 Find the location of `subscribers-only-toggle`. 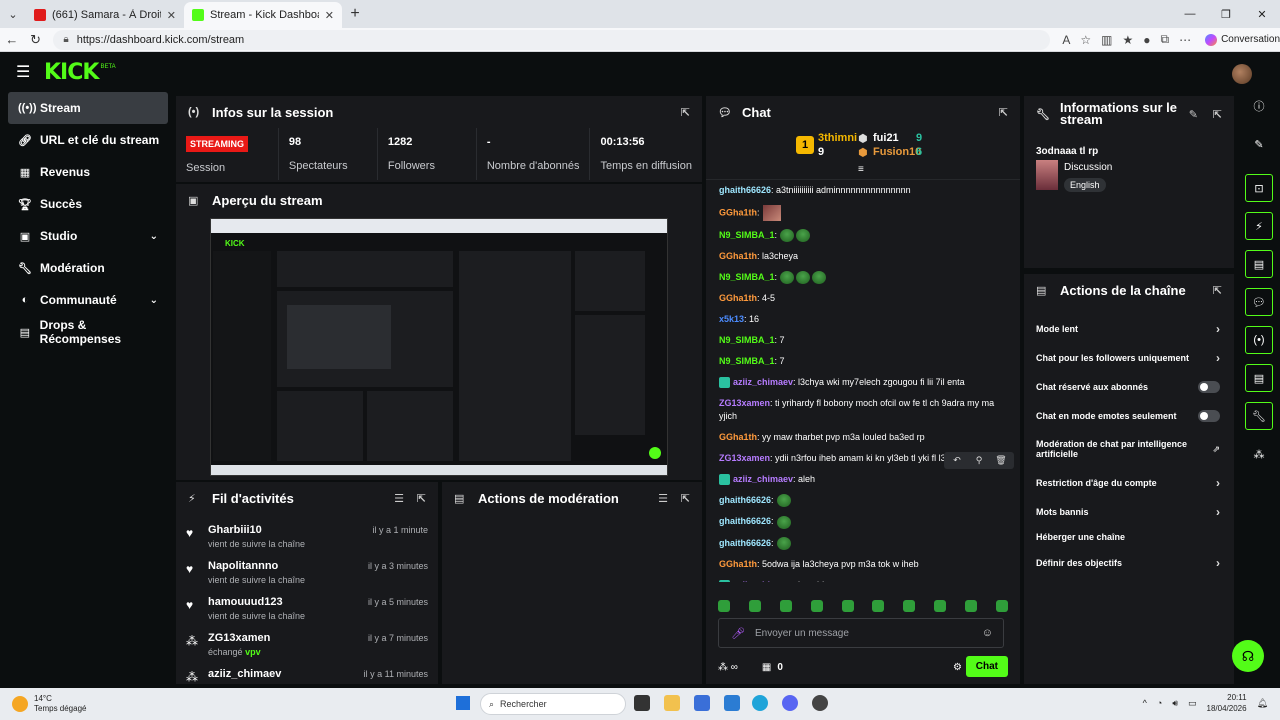

subscribers-only-toggle is located at coordinates (1209, 386).